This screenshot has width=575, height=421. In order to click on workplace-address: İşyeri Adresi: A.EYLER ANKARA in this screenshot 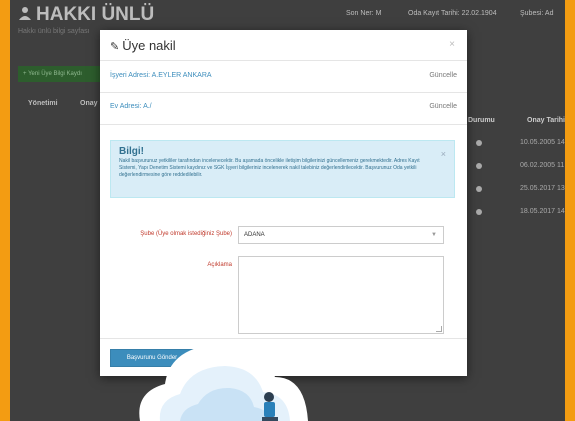, I will do `click(161, 75)`.